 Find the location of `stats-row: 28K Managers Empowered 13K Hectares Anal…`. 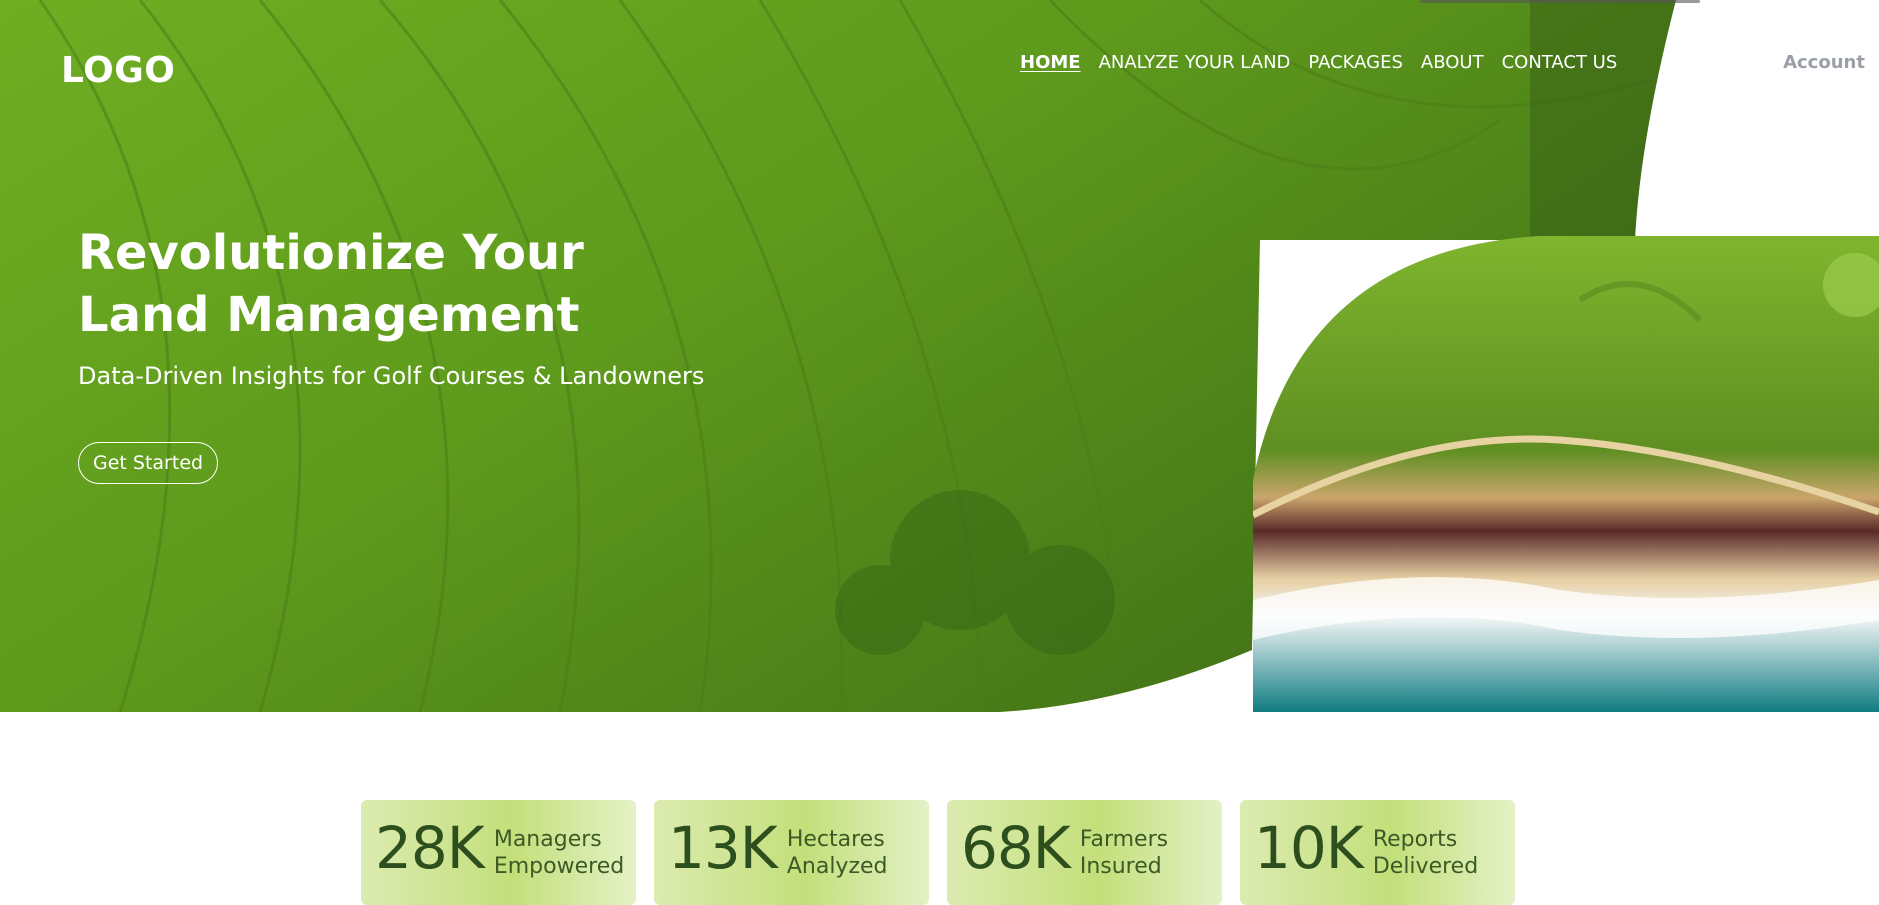

stats-row: 28K Managers Empowered 13K Hectares Anal… is located at coordinates (938, 852).